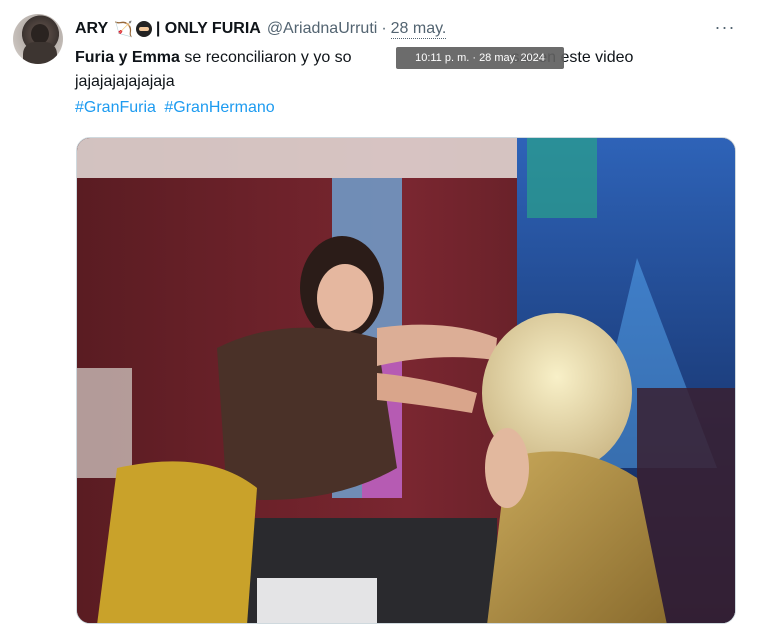 The height and width of the screenshot is (638, 767). Describe the element at coordinates (322, 29) in the screenshot. I see `author-handle: @AriadnaUrruti` at that location.